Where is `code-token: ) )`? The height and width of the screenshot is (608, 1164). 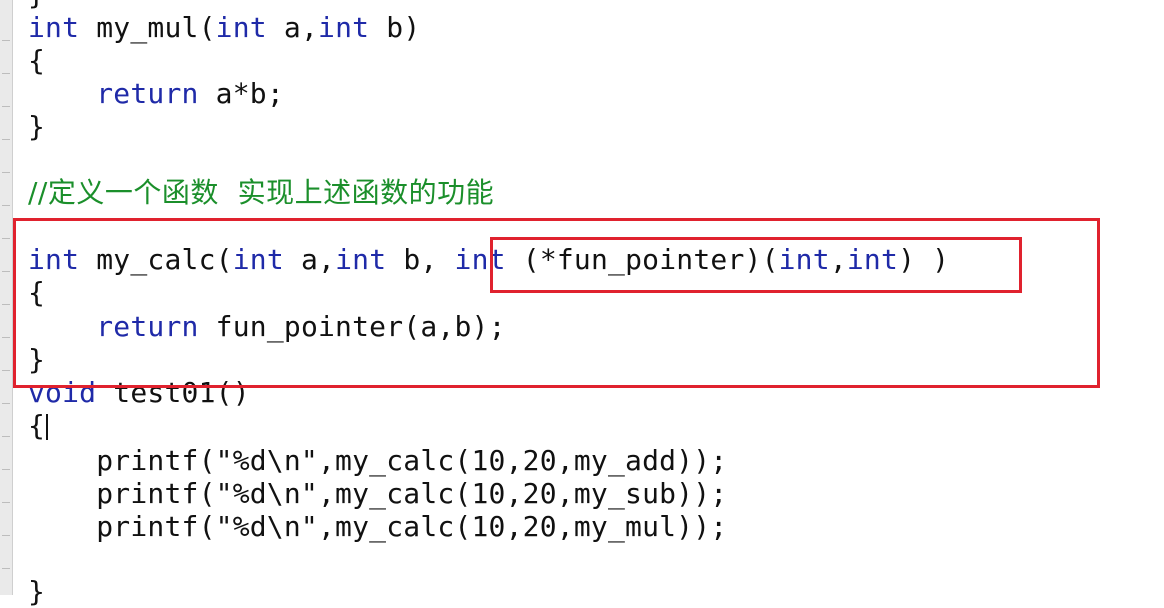
code-token: ) ) is located at coordinates (924, 259).